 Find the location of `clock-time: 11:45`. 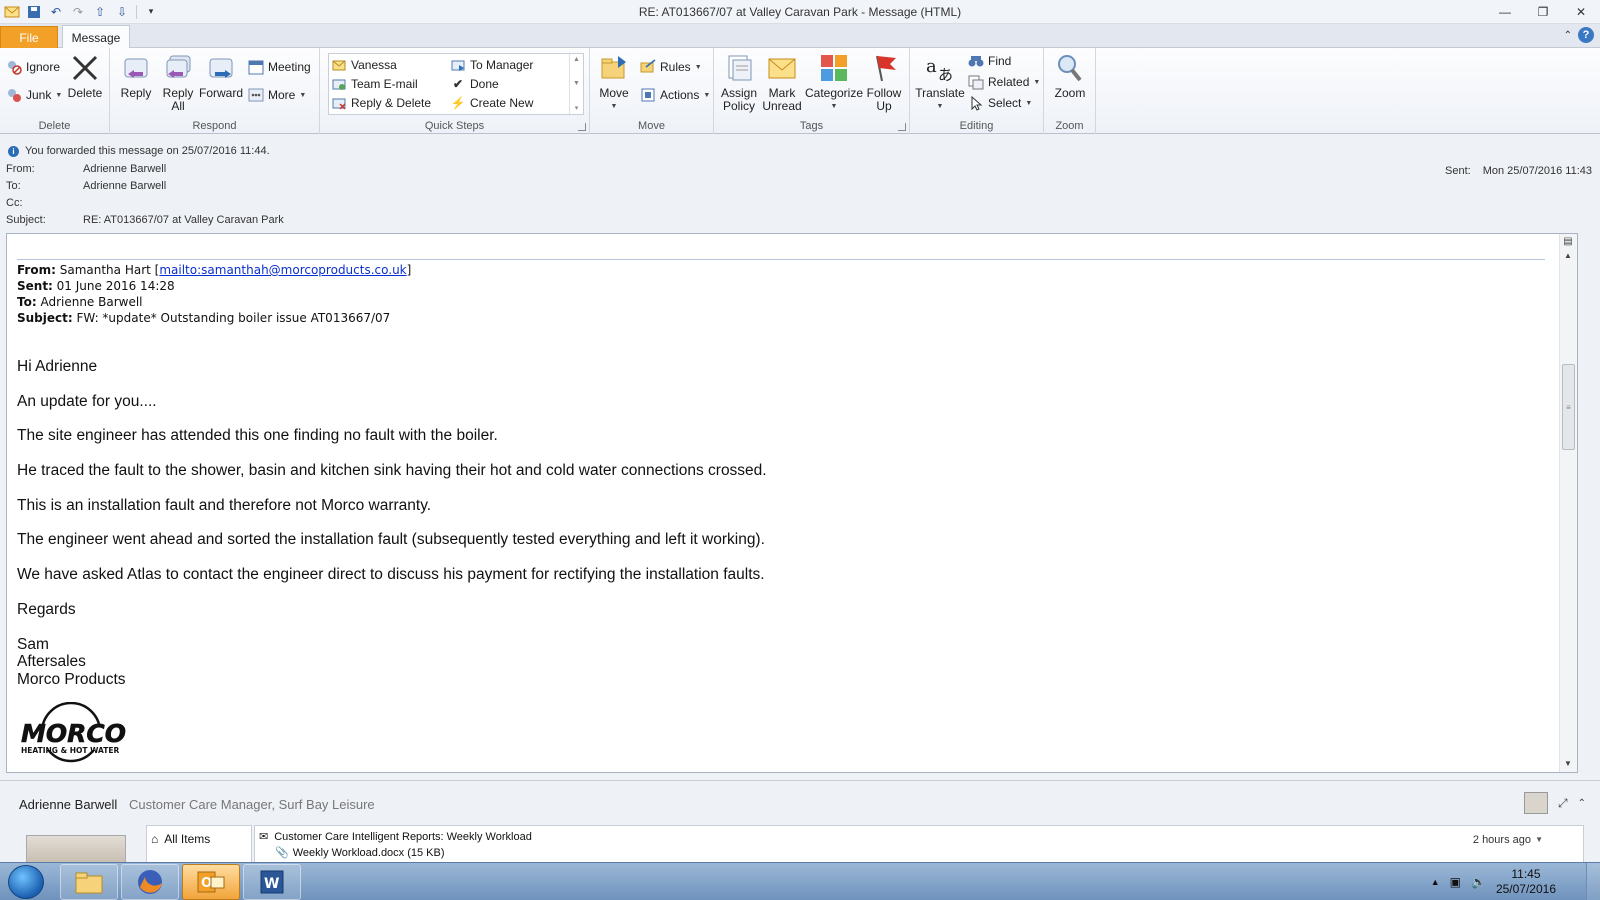

clock-time: 11:45 is located at coordinates (1526, 874).